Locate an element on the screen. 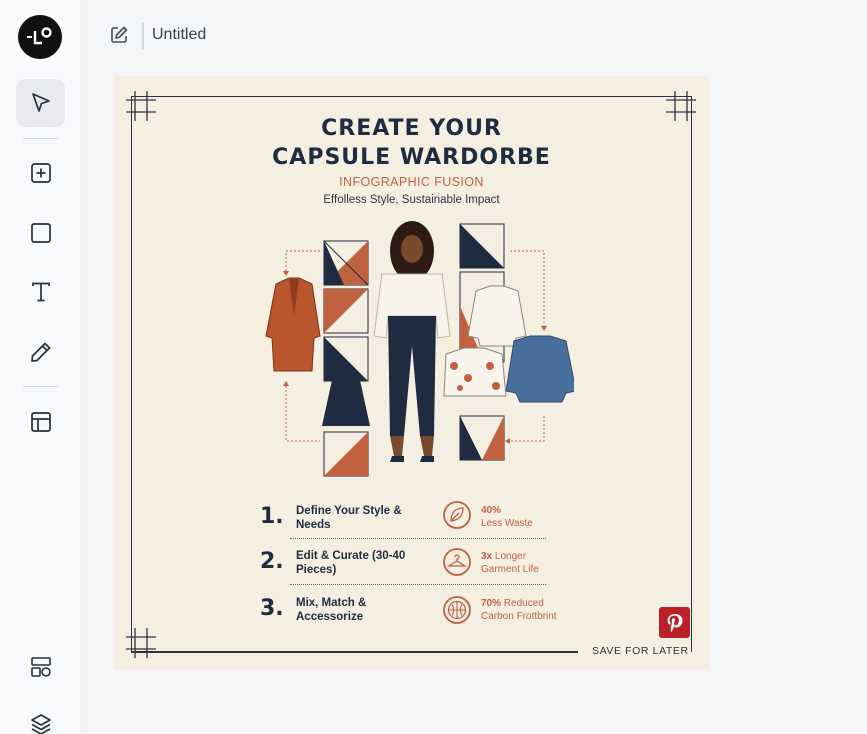 This screenshot has height=734, width=867. app-logo is located at coordinates (40, 37).